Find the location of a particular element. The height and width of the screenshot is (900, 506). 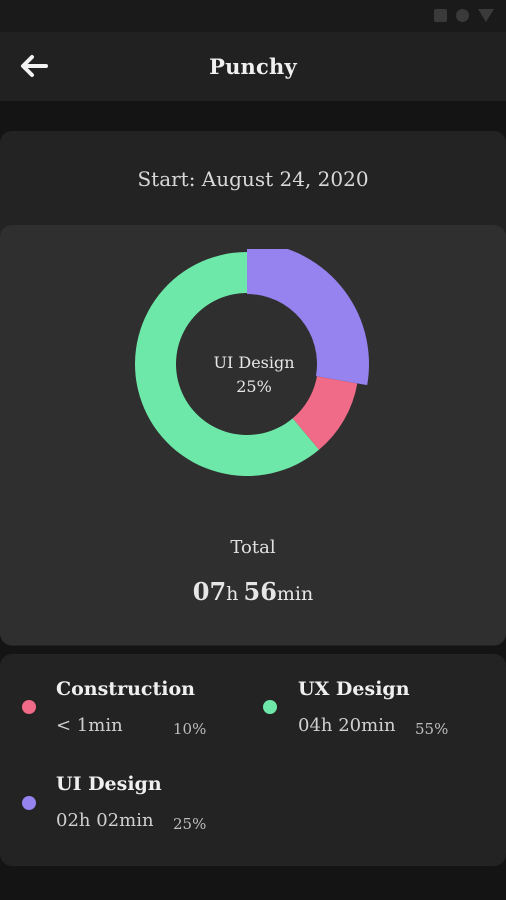

donut-center-name: UI Design is located at coordinates (254, 362).